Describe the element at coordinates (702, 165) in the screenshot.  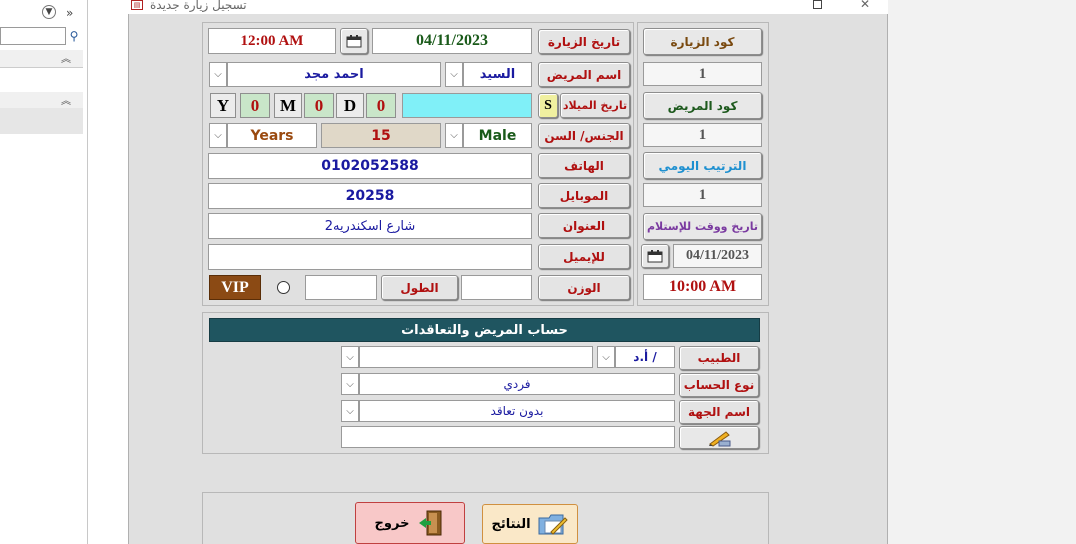
I see `daily-order-button: الترتيب اليومي` at that location.